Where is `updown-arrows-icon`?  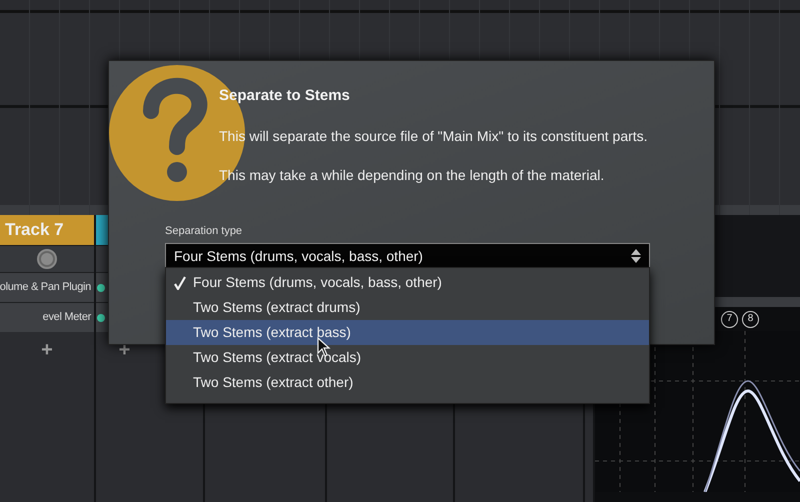
updown-arrows-icon is located at coordinates (636, 256).